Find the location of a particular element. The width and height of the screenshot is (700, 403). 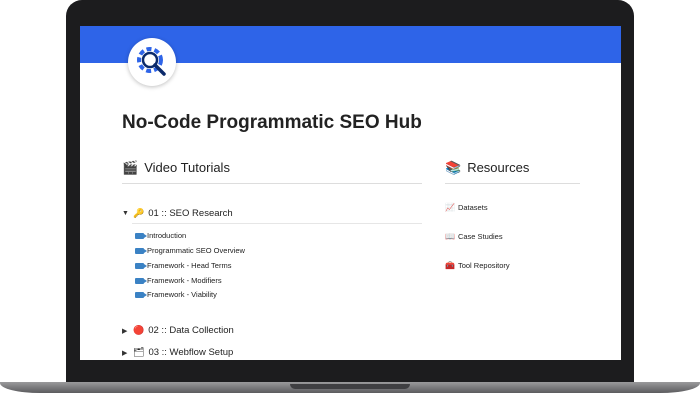

resource-link-tool-repository: 🧰 Tool Repository is located at coordinates (477, 265).